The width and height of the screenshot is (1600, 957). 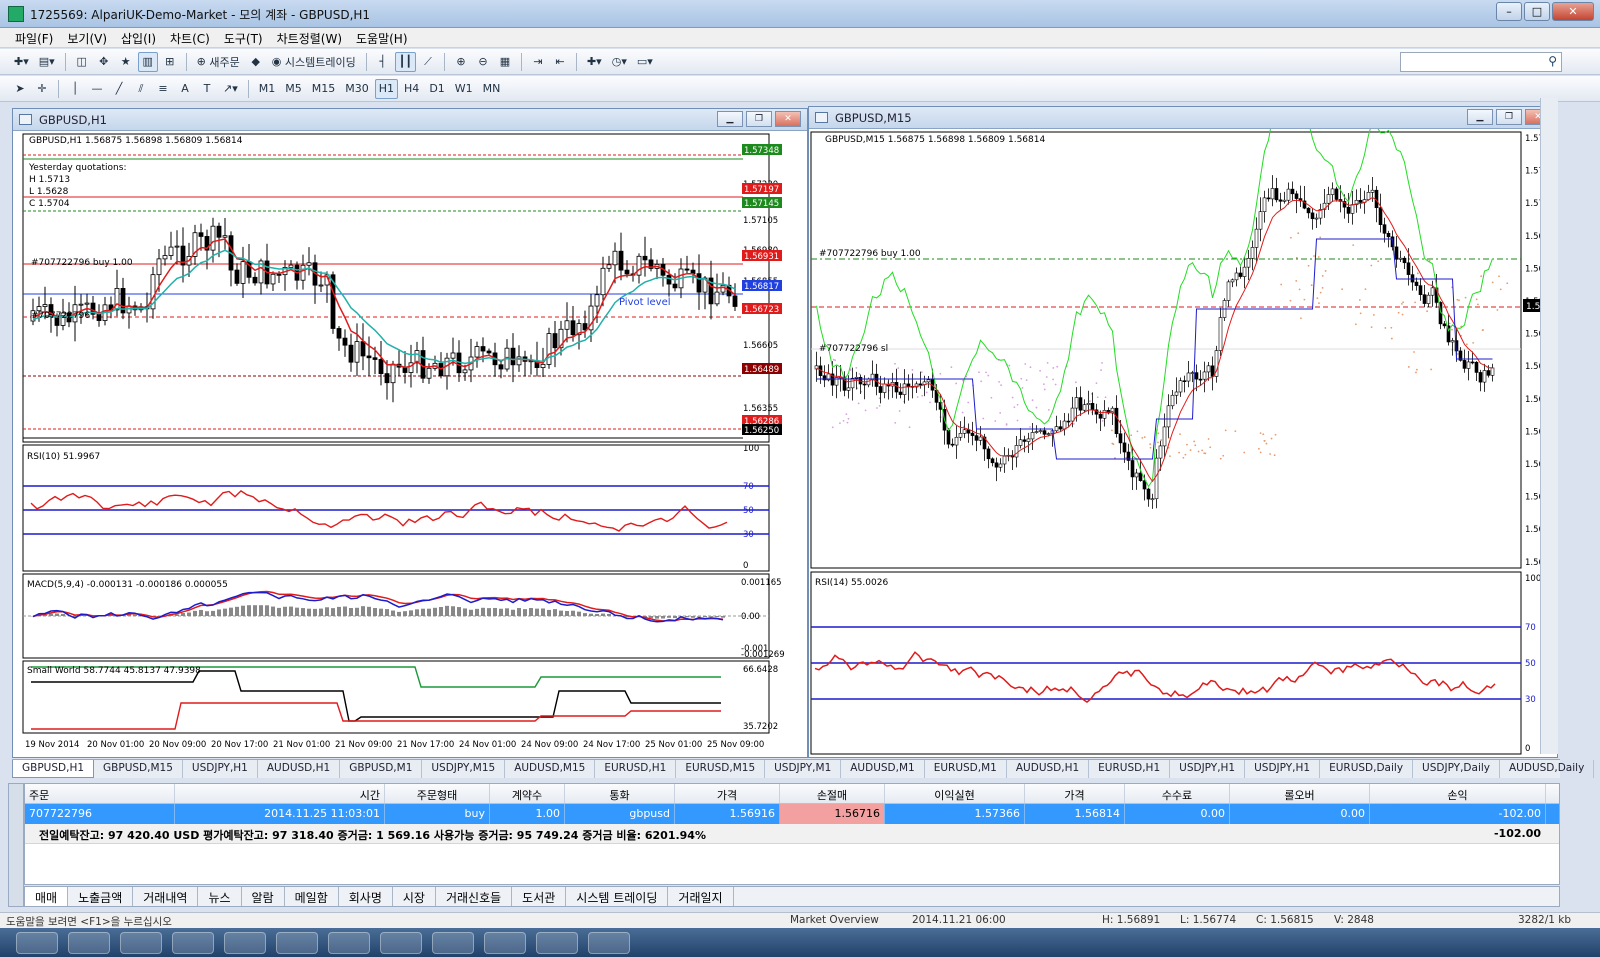 What do you see at coordinates (381, 769) in the screenshot?
I see `symbol-tab: GBPUSD,M1` at bounding box center [381, 769].